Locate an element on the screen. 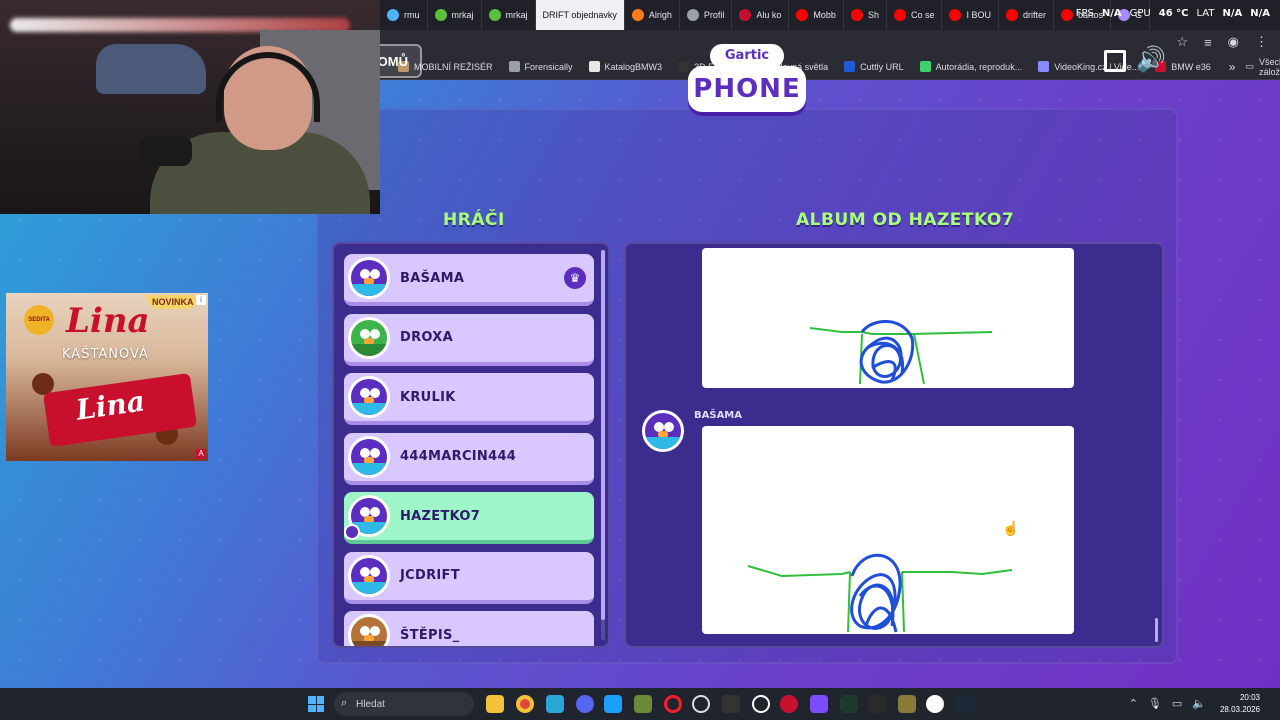  tab-label: I BOU is located at coordinates (978, 15).